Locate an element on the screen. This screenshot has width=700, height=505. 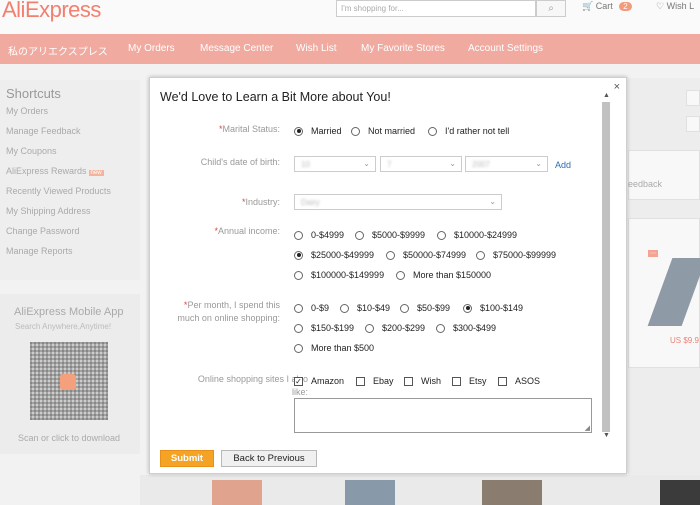
sidebar-link-recently-viewed: Recently Viewed Products is located at coordinates (58, 191).